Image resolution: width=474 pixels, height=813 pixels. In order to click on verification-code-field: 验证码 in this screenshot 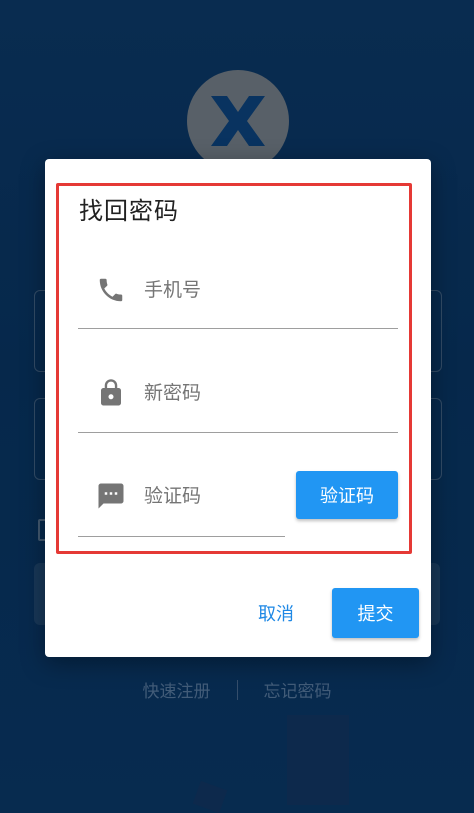, I will do `click(181, 509)`.